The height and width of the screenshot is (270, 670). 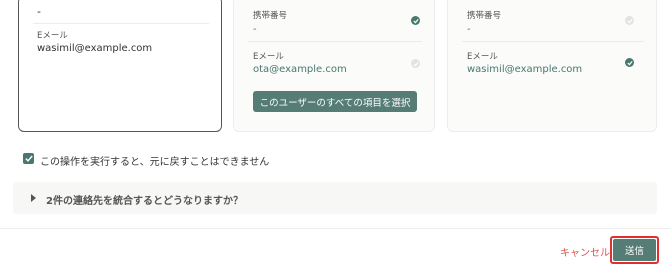 What do you see at coordinates (629, 62) in the screenshot?
I see `email-selected-check-icon` at bounding box center [629, 62].